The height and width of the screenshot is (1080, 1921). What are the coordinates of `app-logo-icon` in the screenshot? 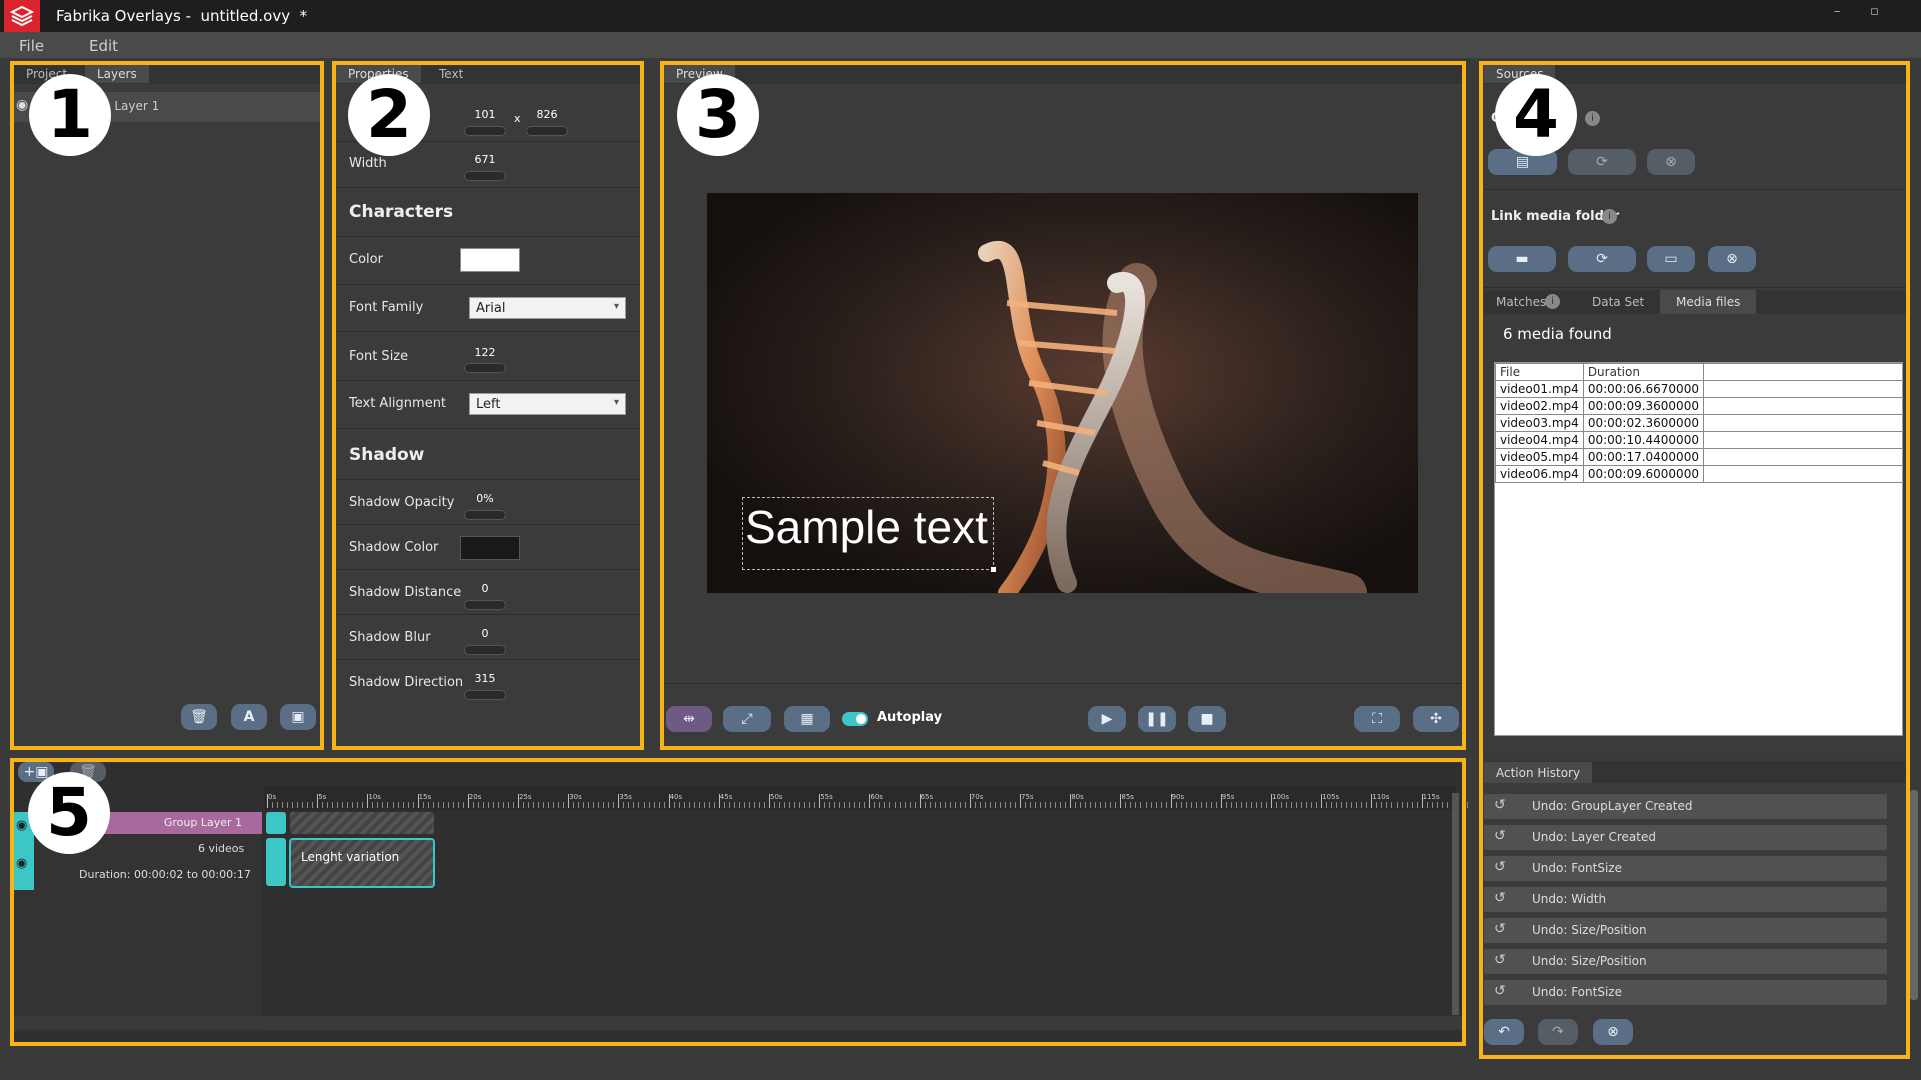 It's located at (22, 16).